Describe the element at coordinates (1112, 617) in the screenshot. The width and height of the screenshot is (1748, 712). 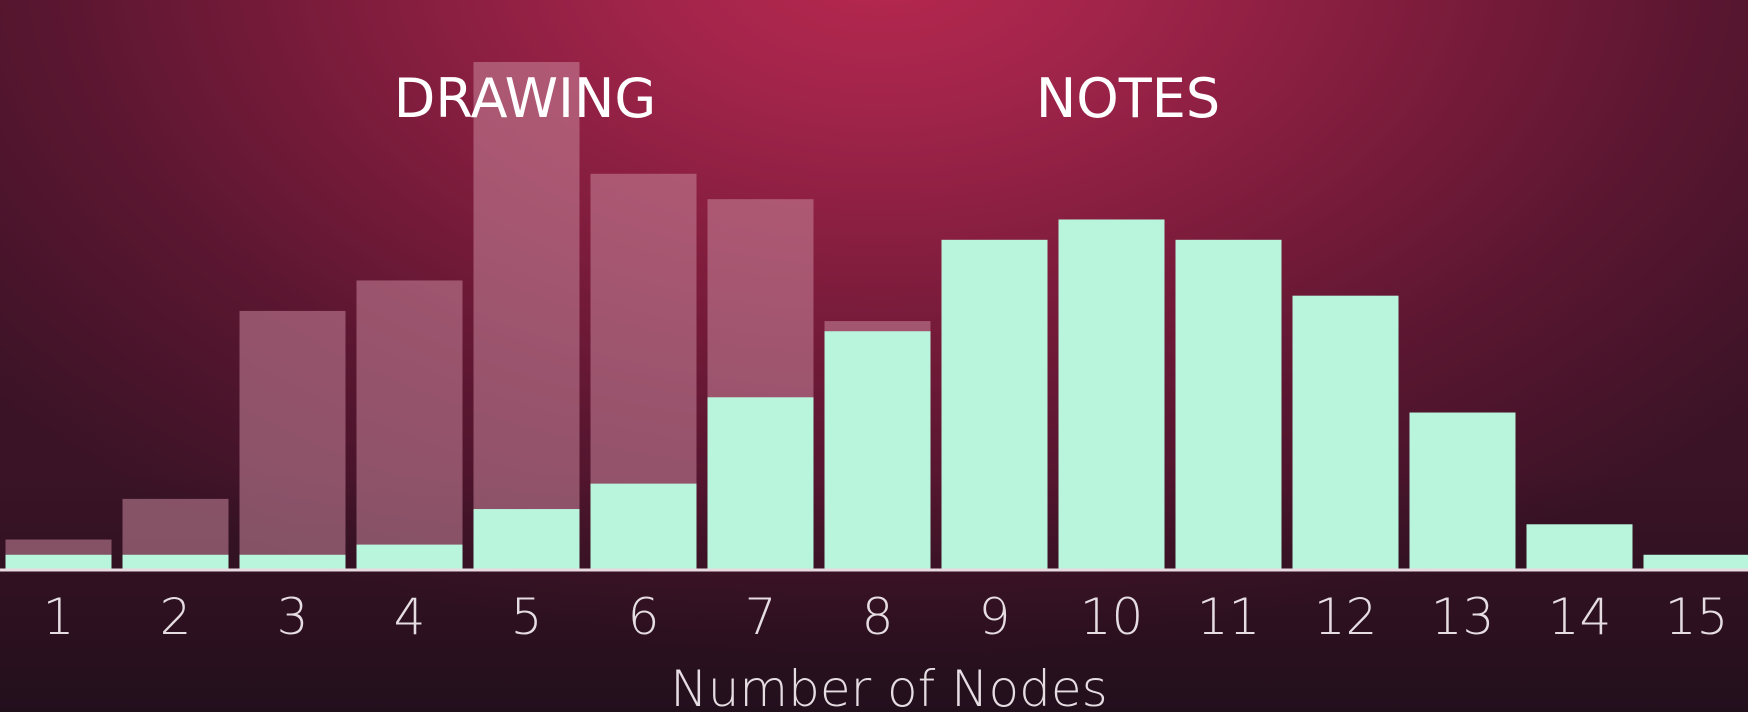
I see `x-tick-label-10: 10` at that location.